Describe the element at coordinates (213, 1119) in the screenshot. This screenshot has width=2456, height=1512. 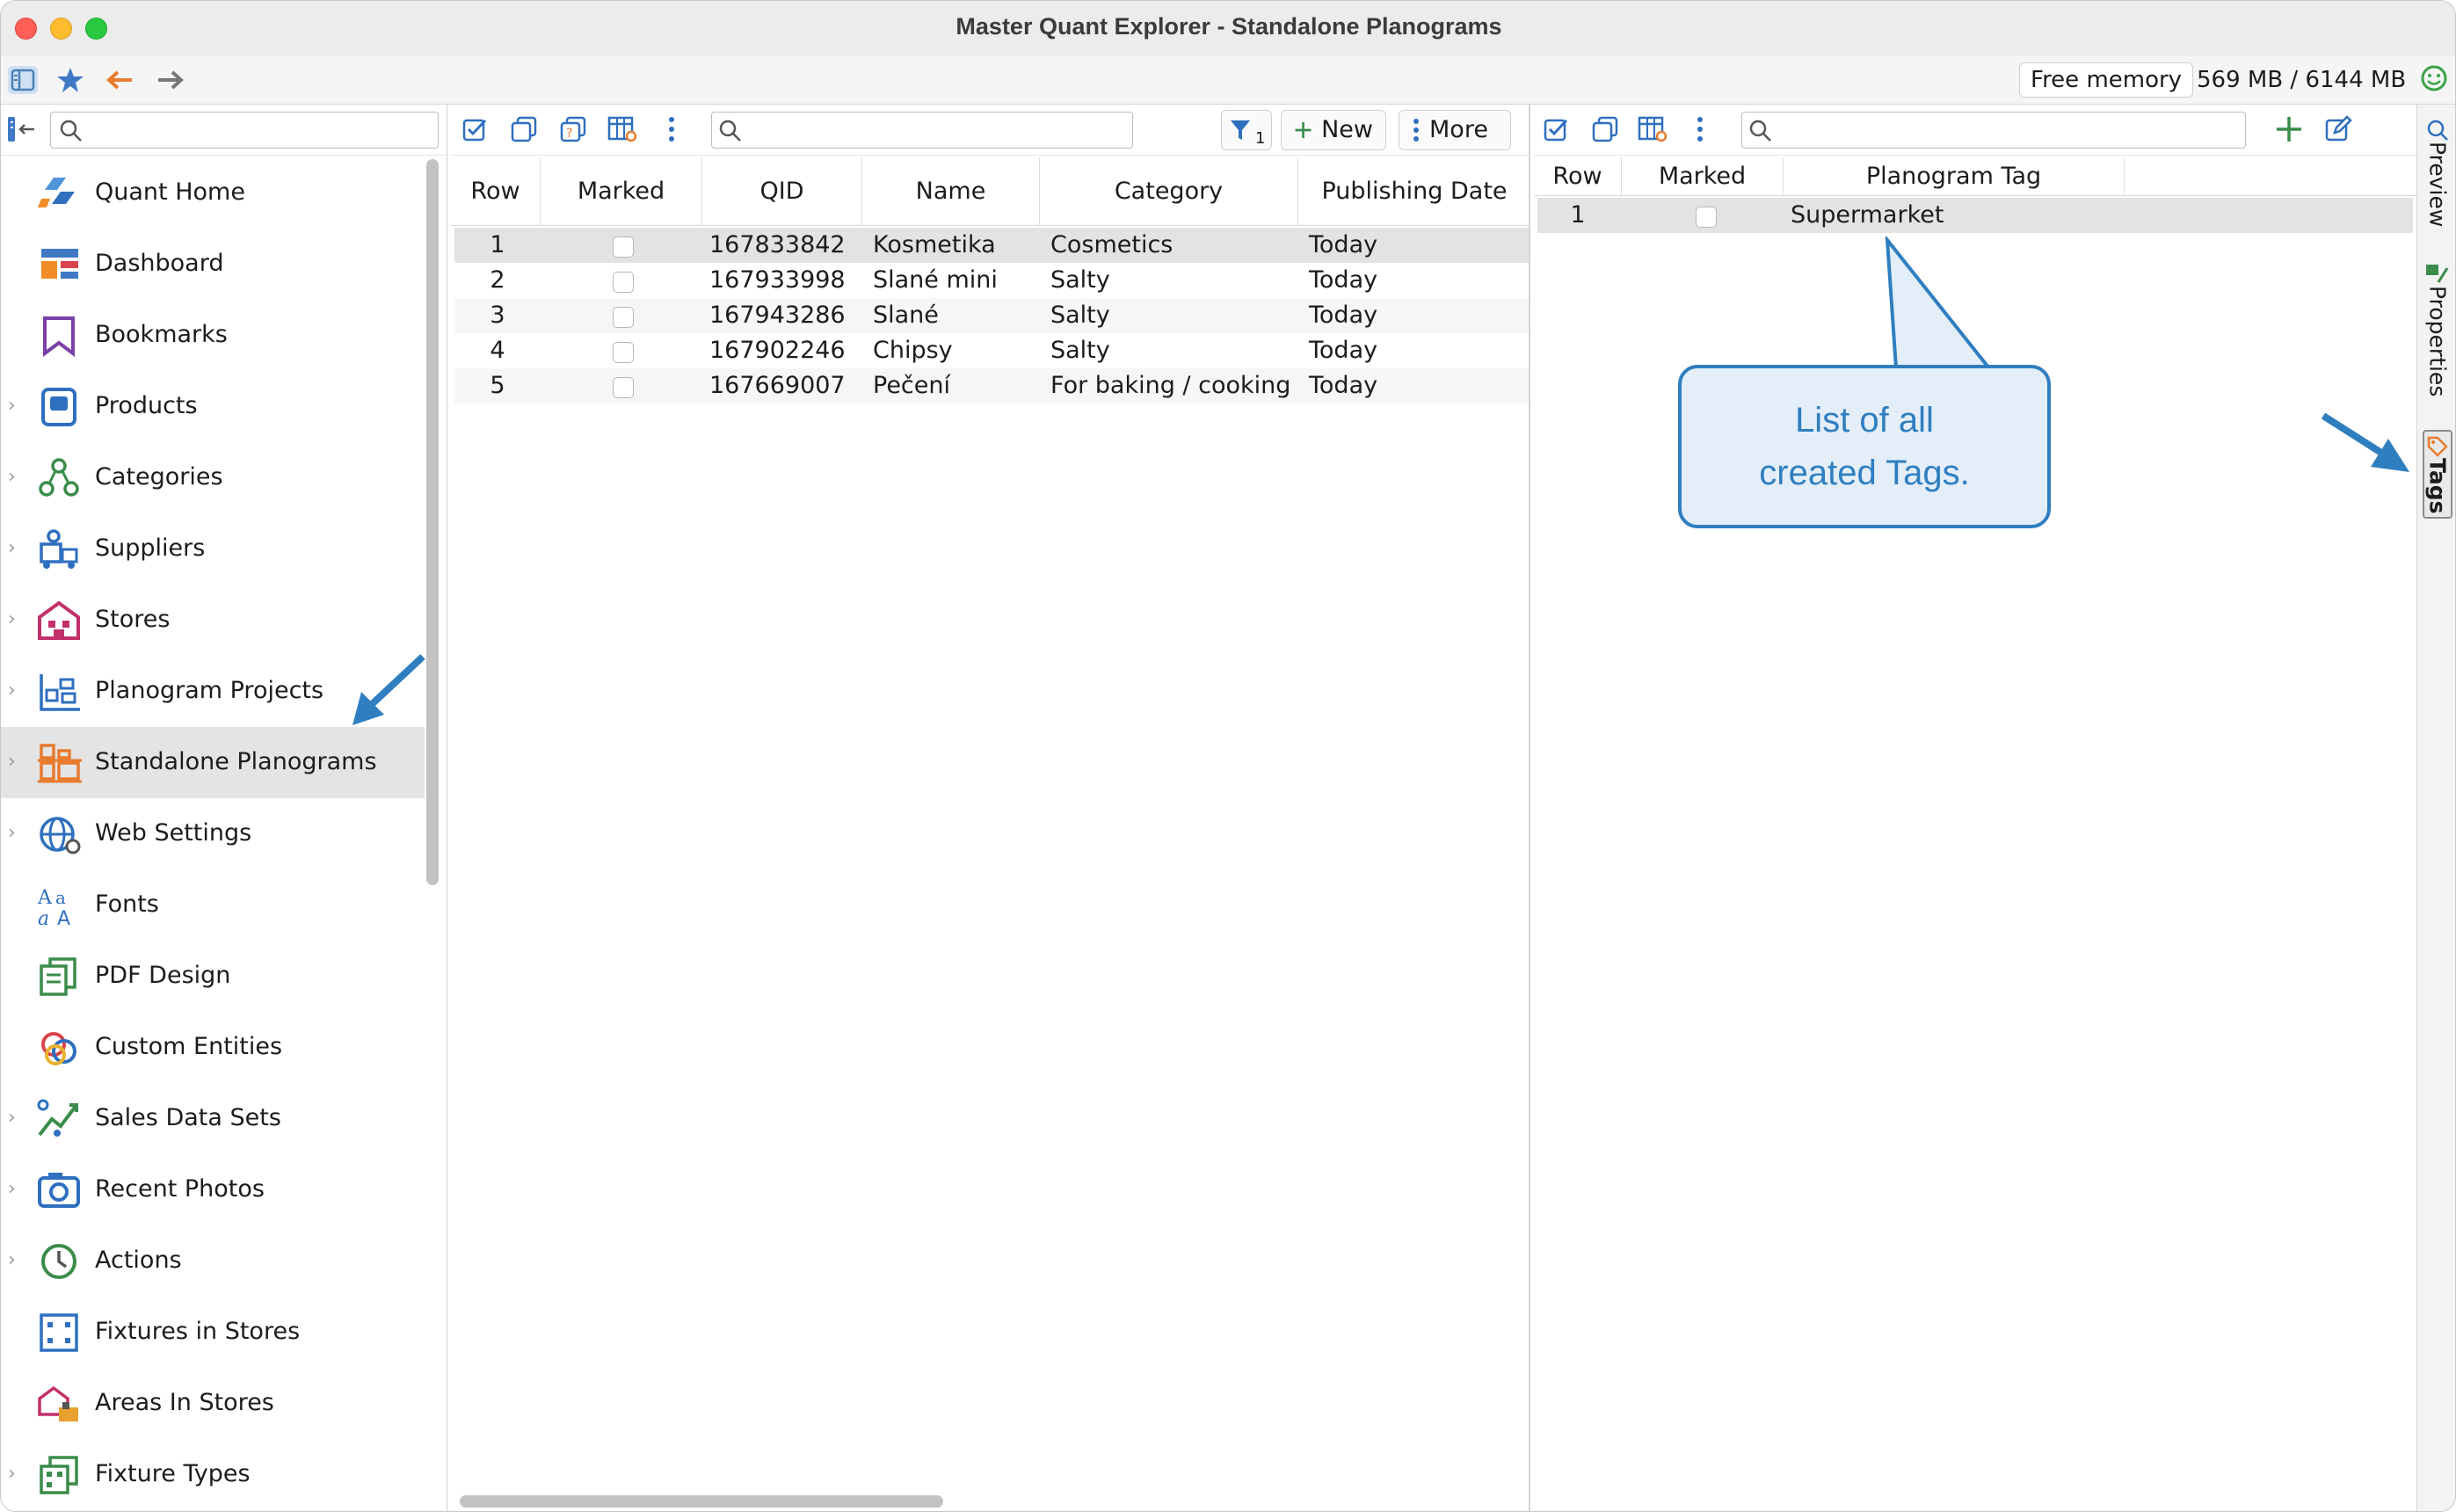
I see `nav-item-sales-data-sets: › Sales Data Sets` at that location.